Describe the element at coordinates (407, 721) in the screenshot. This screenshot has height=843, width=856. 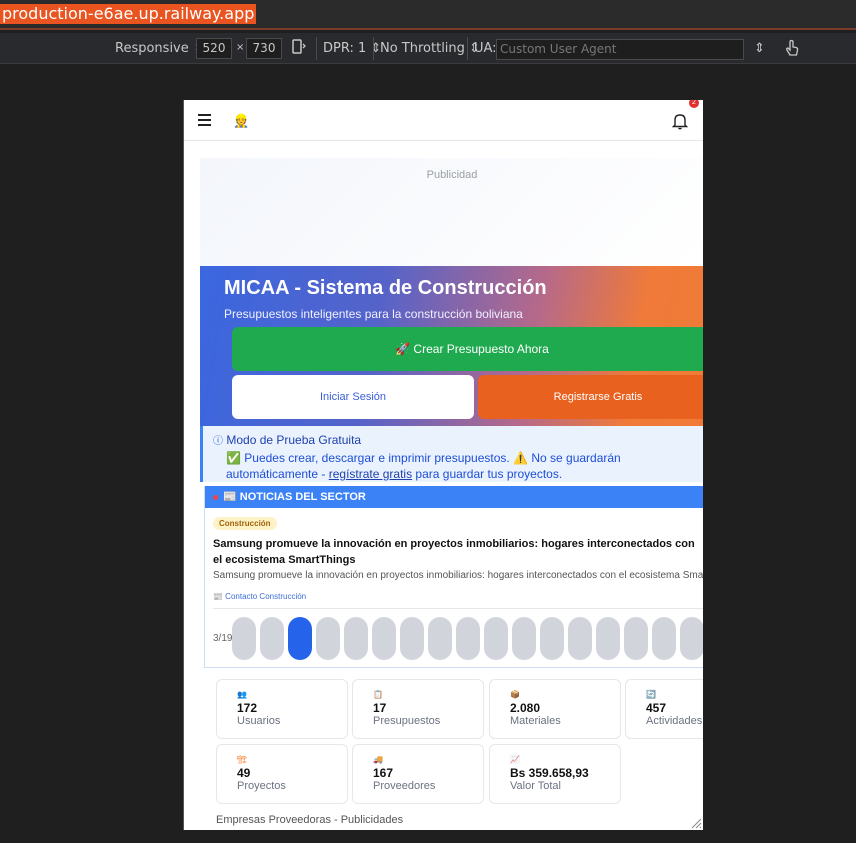
I see `stat-label: Presupuestos` at that location.